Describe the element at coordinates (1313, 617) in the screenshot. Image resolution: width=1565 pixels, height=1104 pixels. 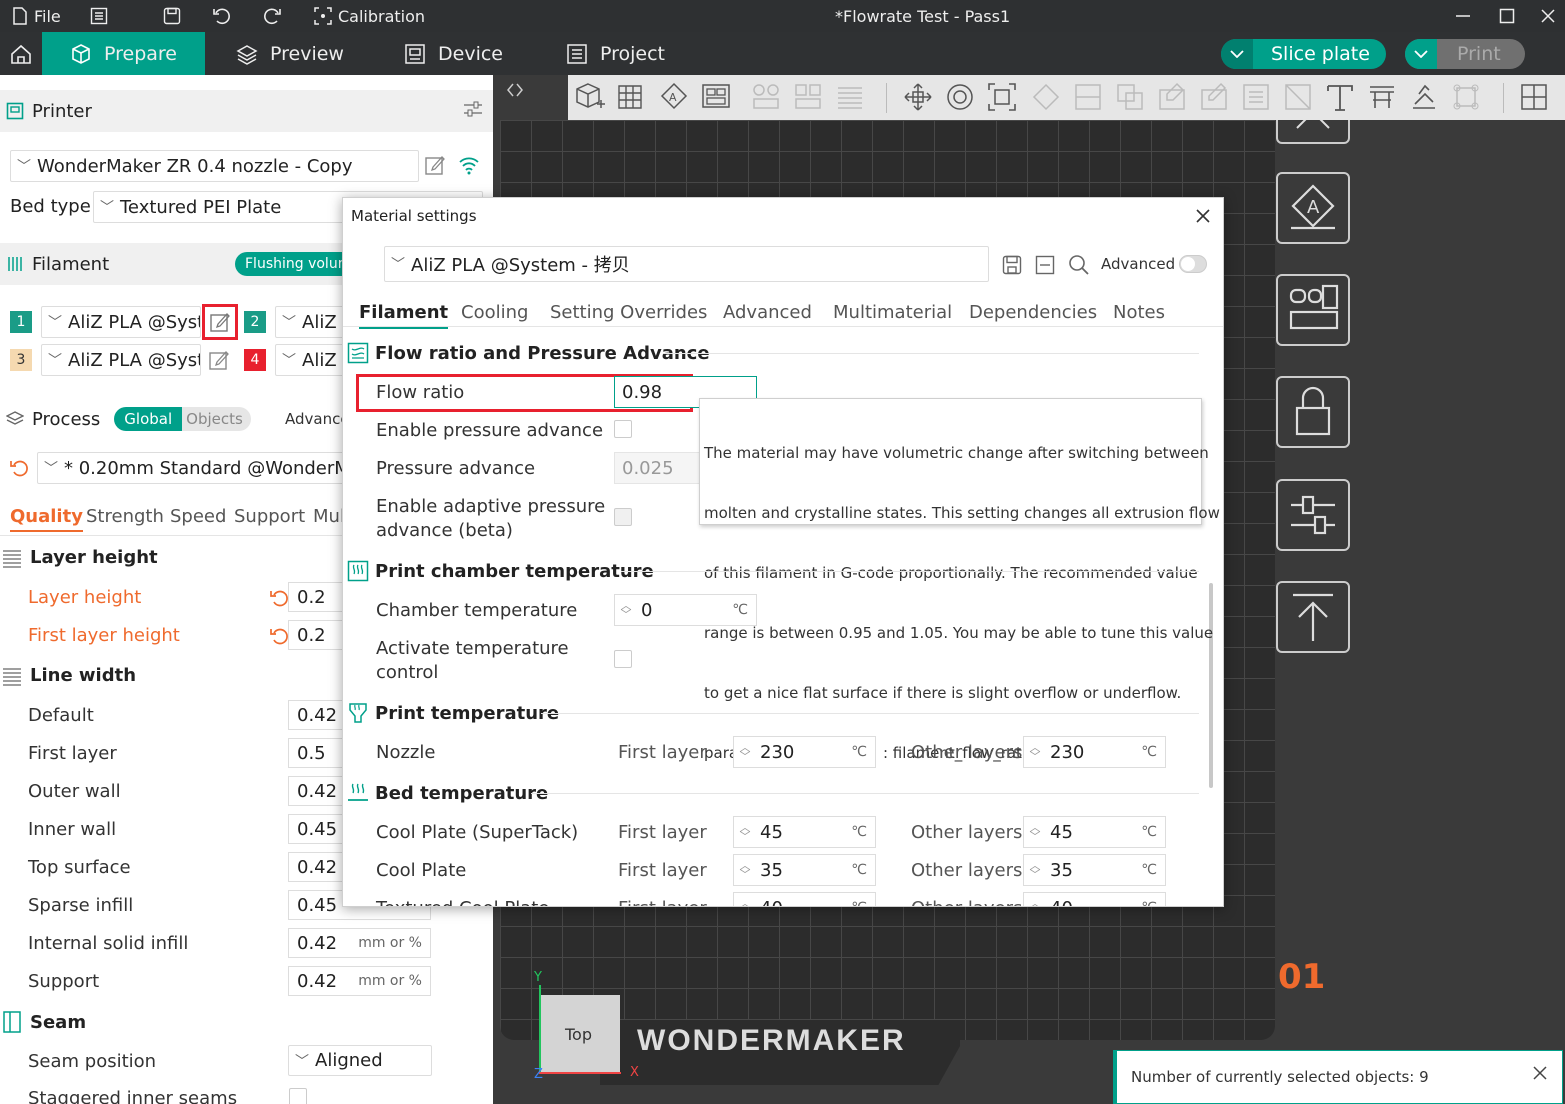
I see `upload-tool-icon` at that location.